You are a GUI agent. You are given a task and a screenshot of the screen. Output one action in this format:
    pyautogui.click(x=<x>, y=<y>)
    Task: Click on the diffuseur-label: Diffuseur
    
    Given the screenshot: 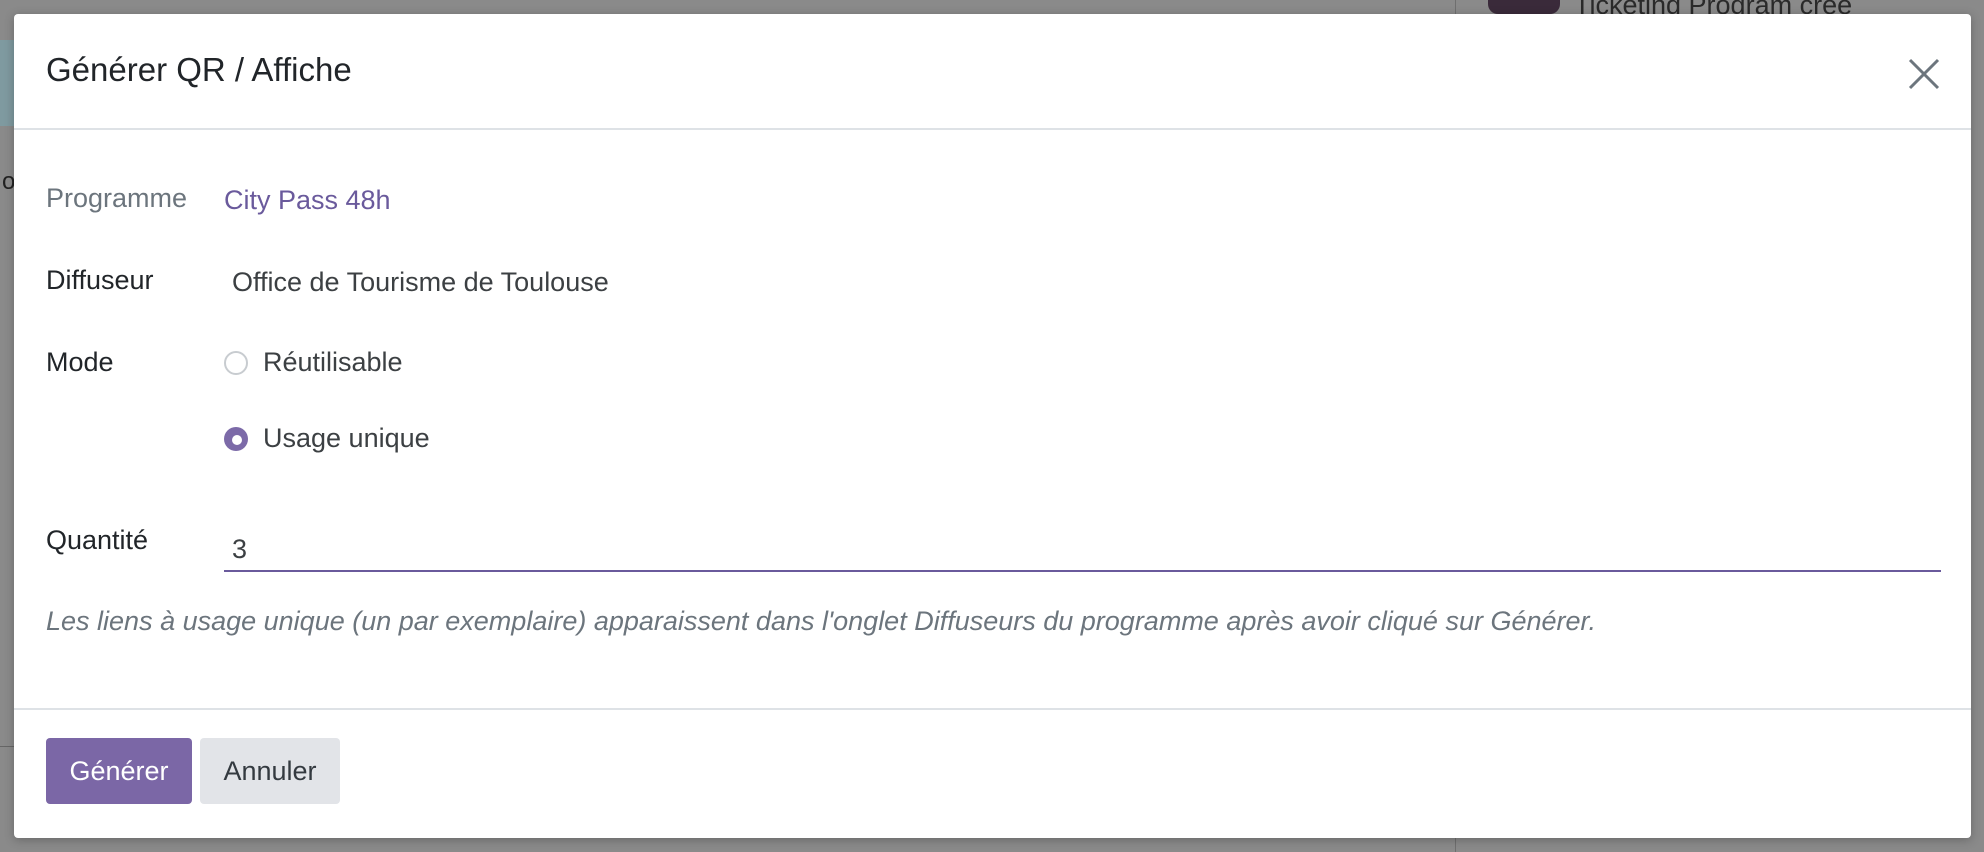 What is the action you would take?
    pyautogui.click(x=100, y=280)
    